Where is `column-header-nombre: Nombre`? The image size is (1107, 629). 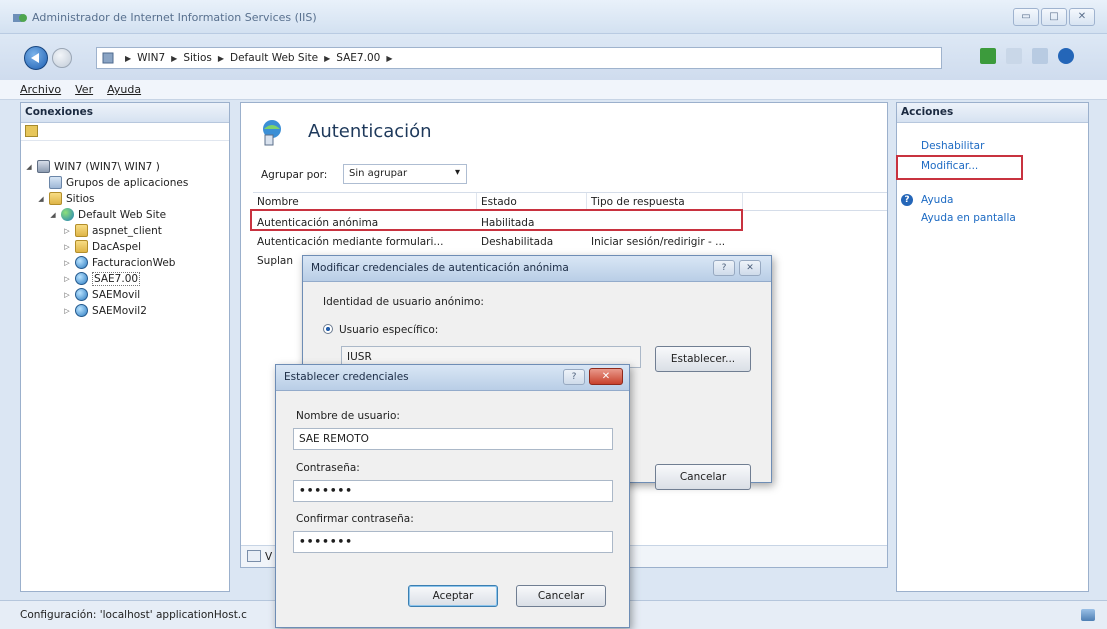 column-header-nombre: Nombre is located at coordinates (365, 201).